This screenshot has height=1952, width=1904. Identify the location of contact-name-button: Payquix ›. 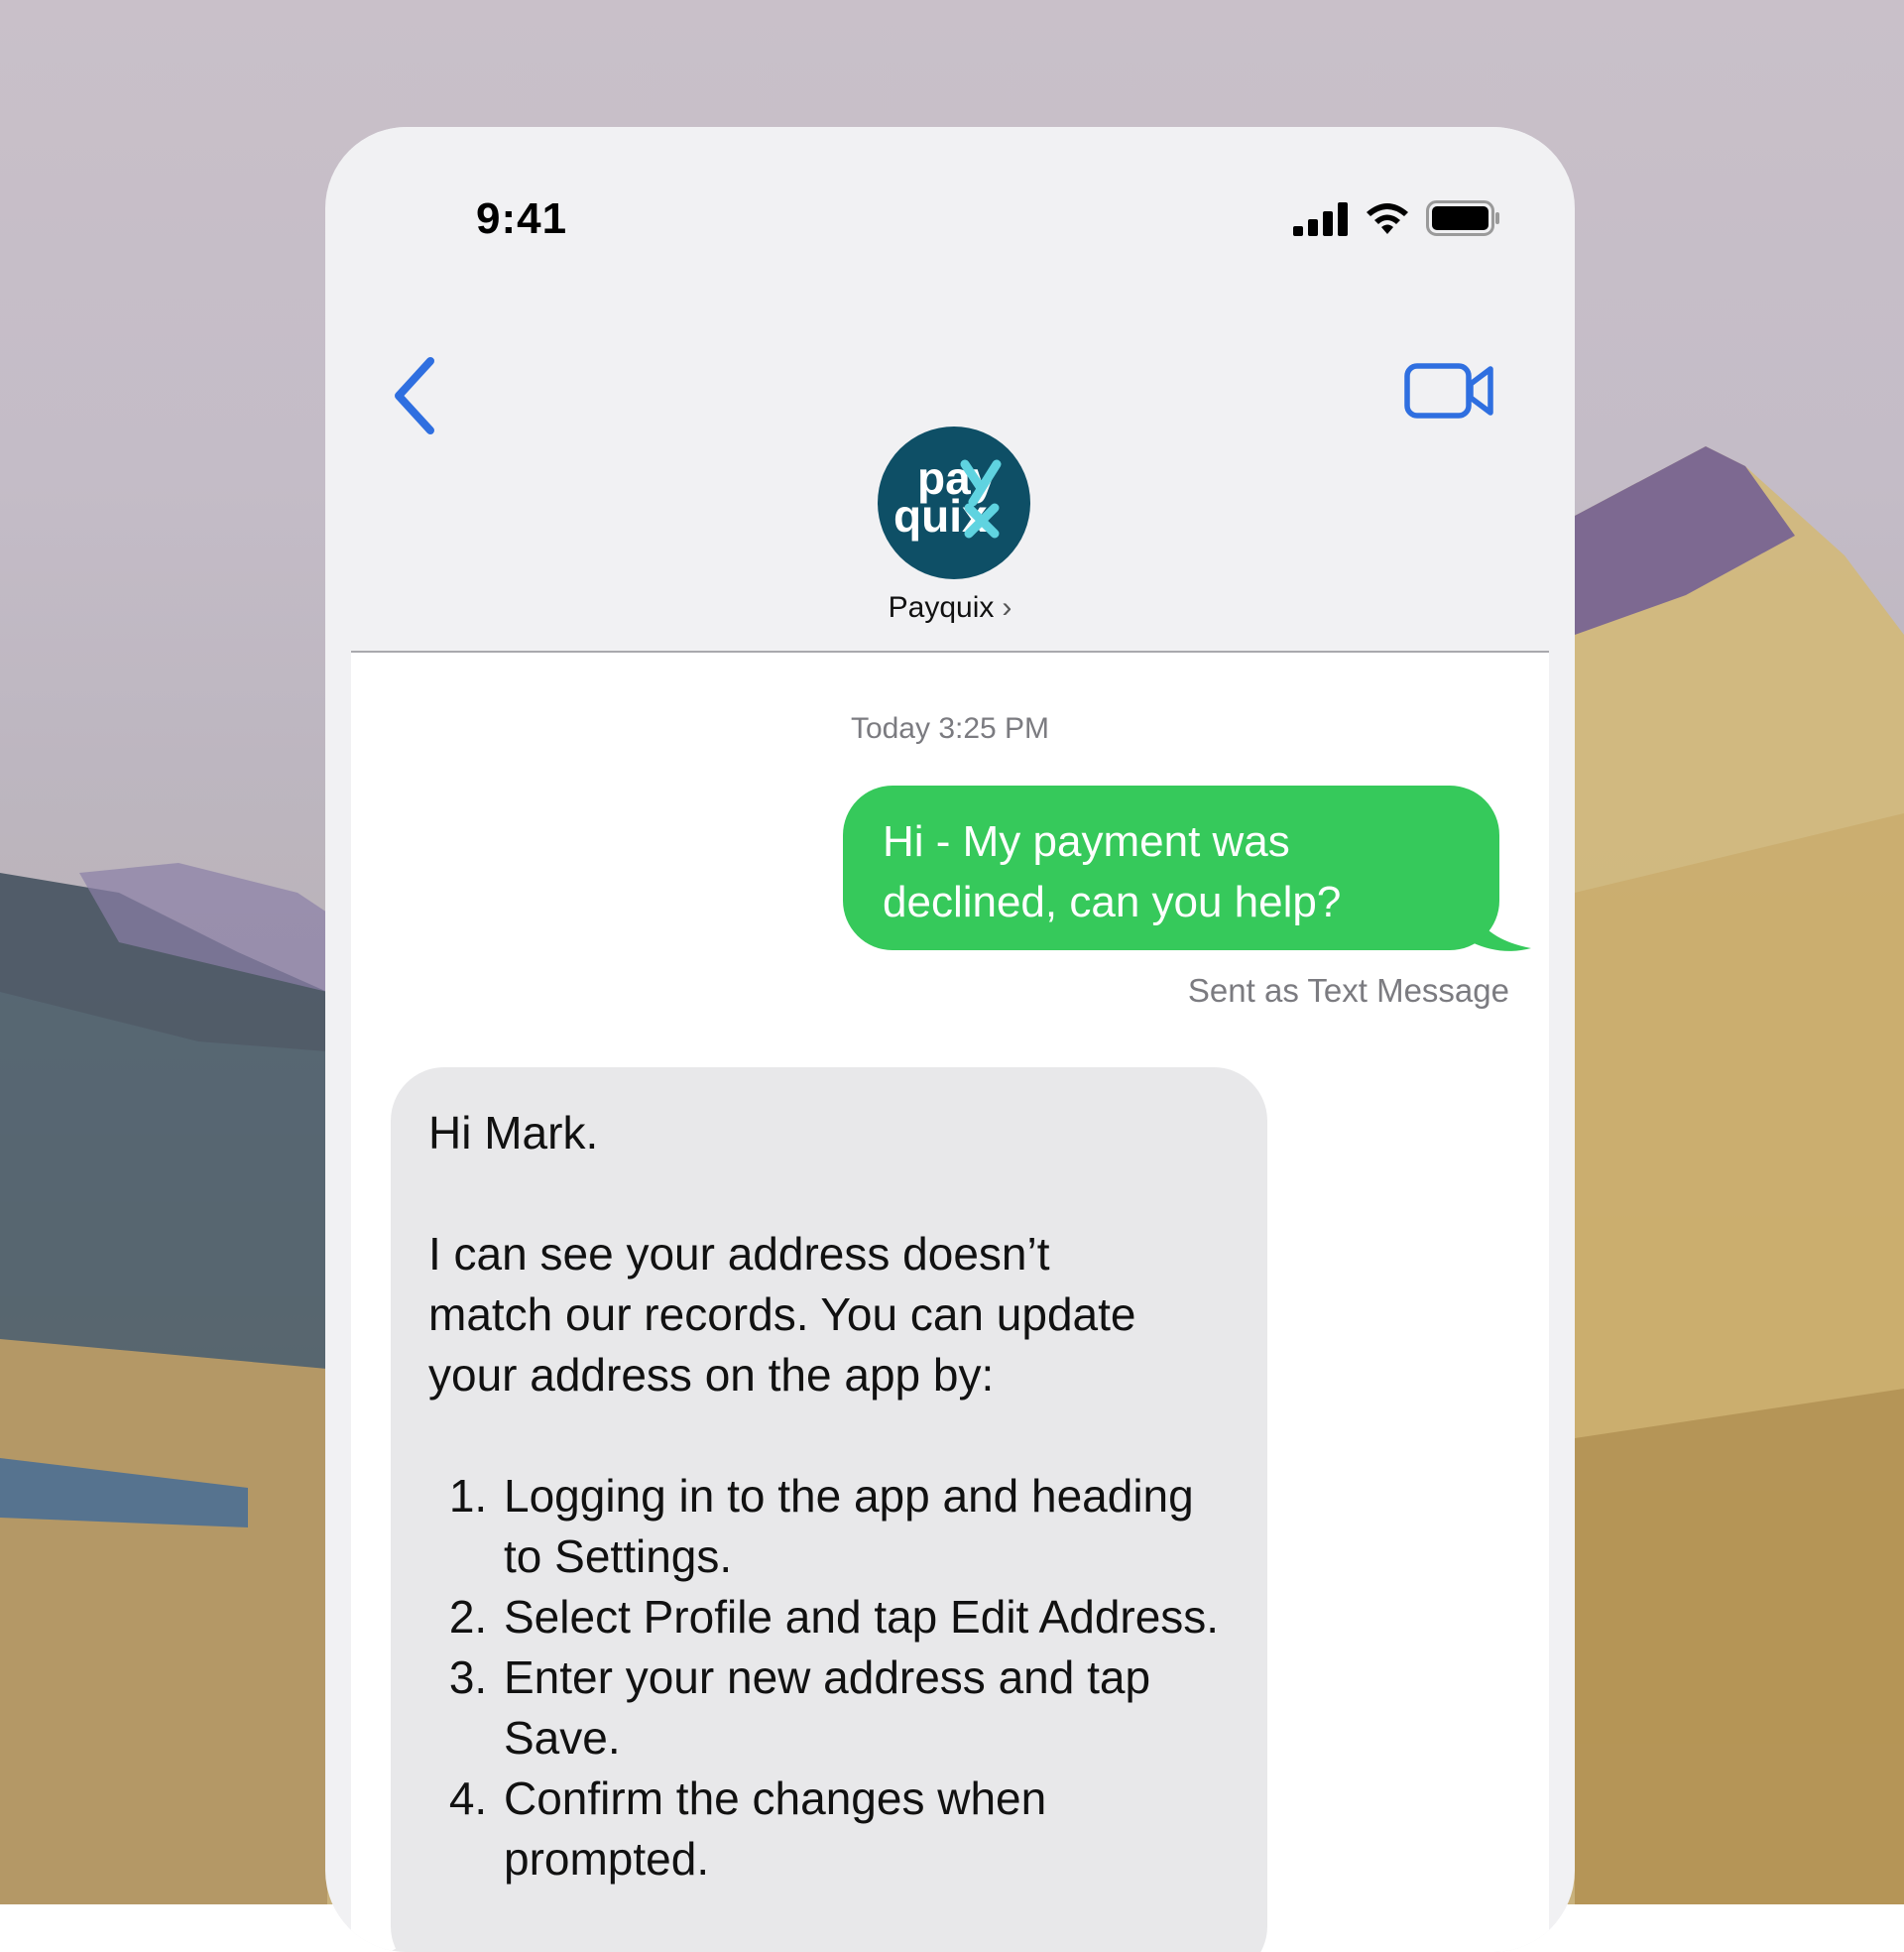
(950, 608).